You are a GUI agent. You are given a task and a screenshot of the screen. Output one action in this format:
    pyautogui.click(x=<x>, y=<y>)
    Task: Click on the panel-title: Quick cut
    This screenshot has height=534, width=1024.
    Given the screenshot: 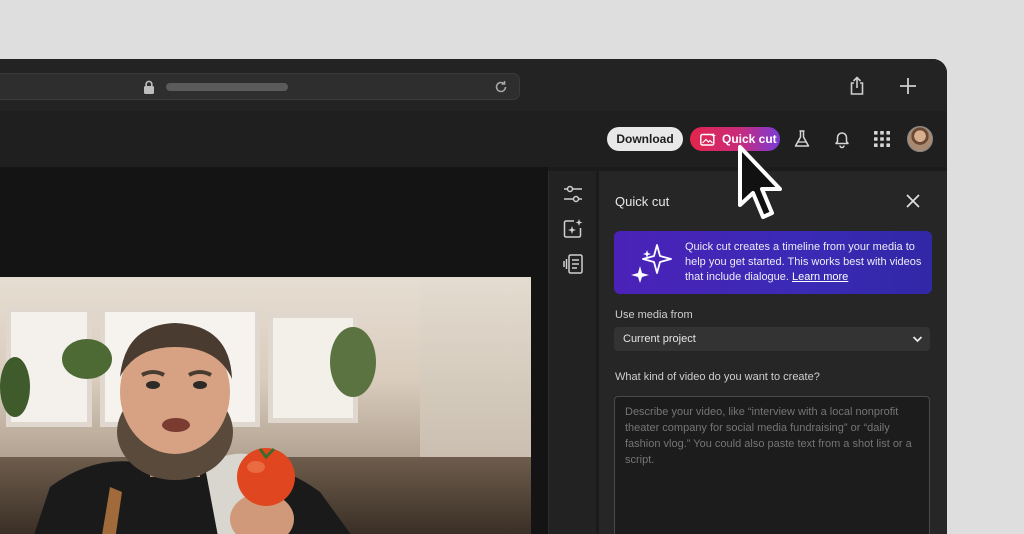 What is the action you would take?
    pyautogui.click(x=642, y=201)
    